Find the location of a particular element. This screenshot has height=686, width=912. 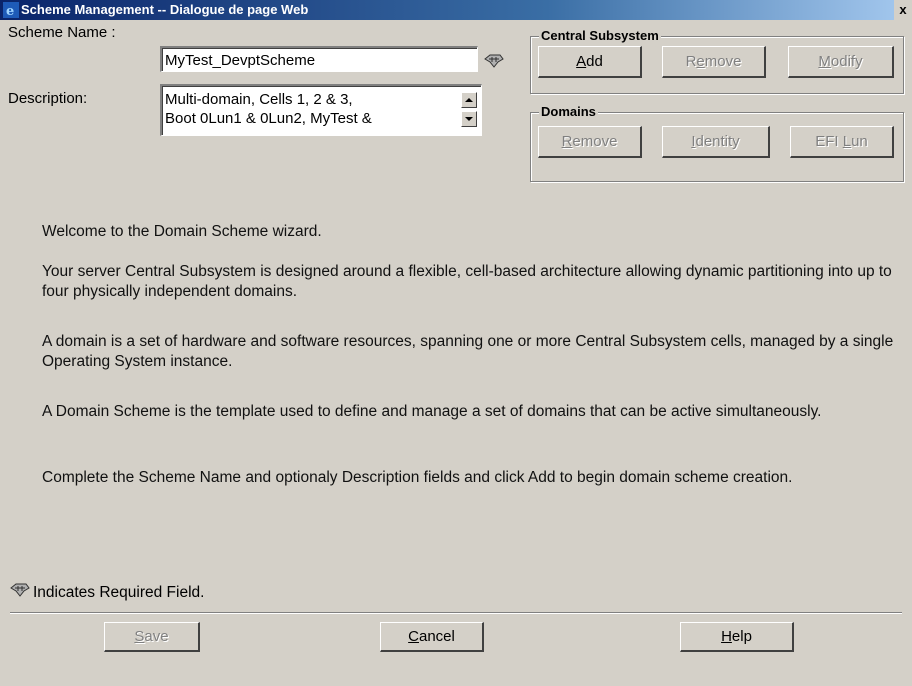

help-button: Help is located at coordinates (737, 637).